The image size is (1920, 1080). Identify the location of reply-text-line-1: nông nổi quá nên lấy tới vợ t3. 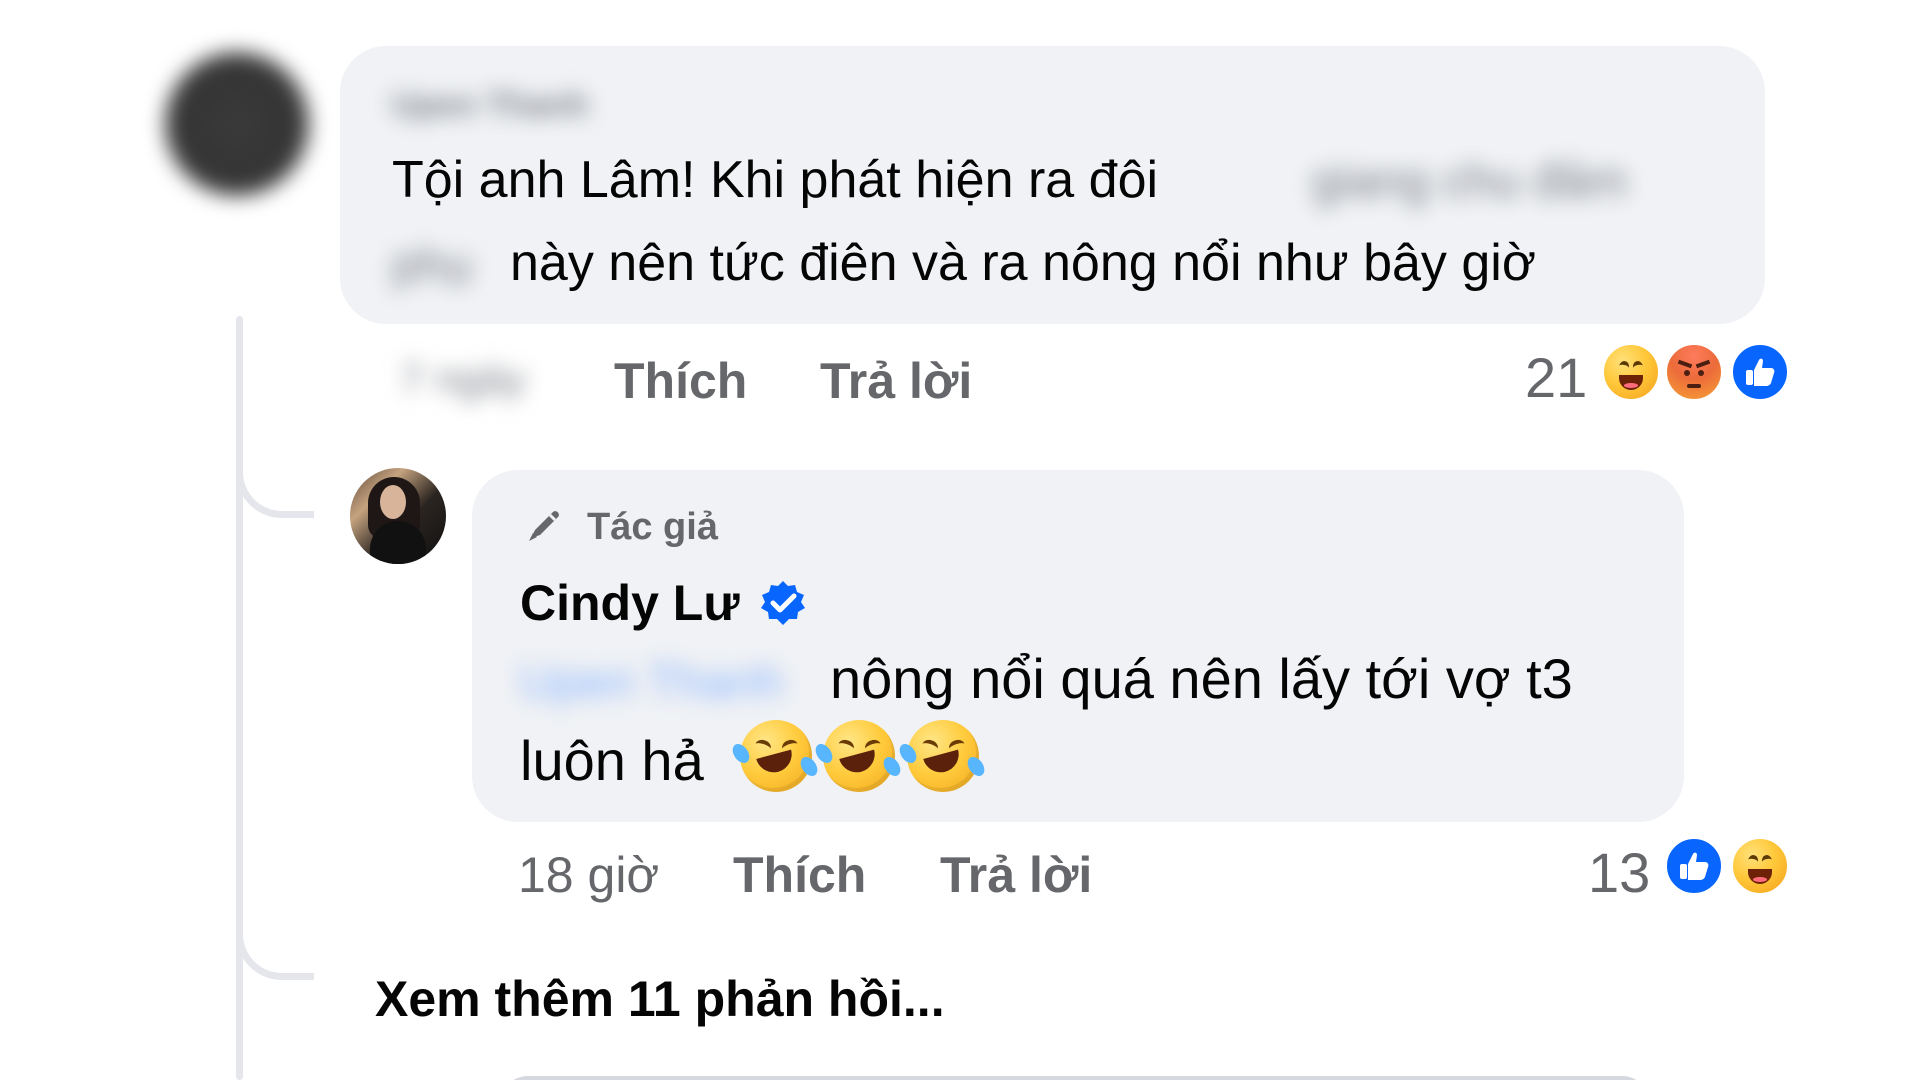
(1201, 678).